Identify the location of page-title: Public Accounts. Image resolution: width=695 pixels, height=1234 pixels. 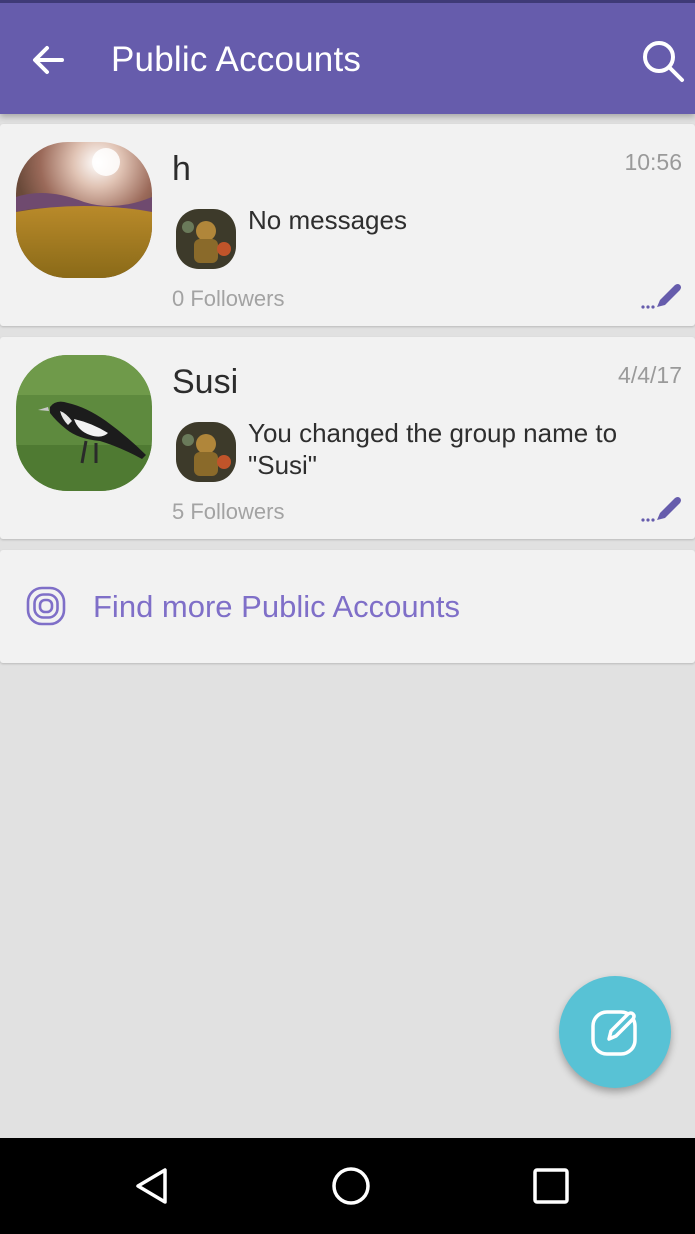
(236, 59).